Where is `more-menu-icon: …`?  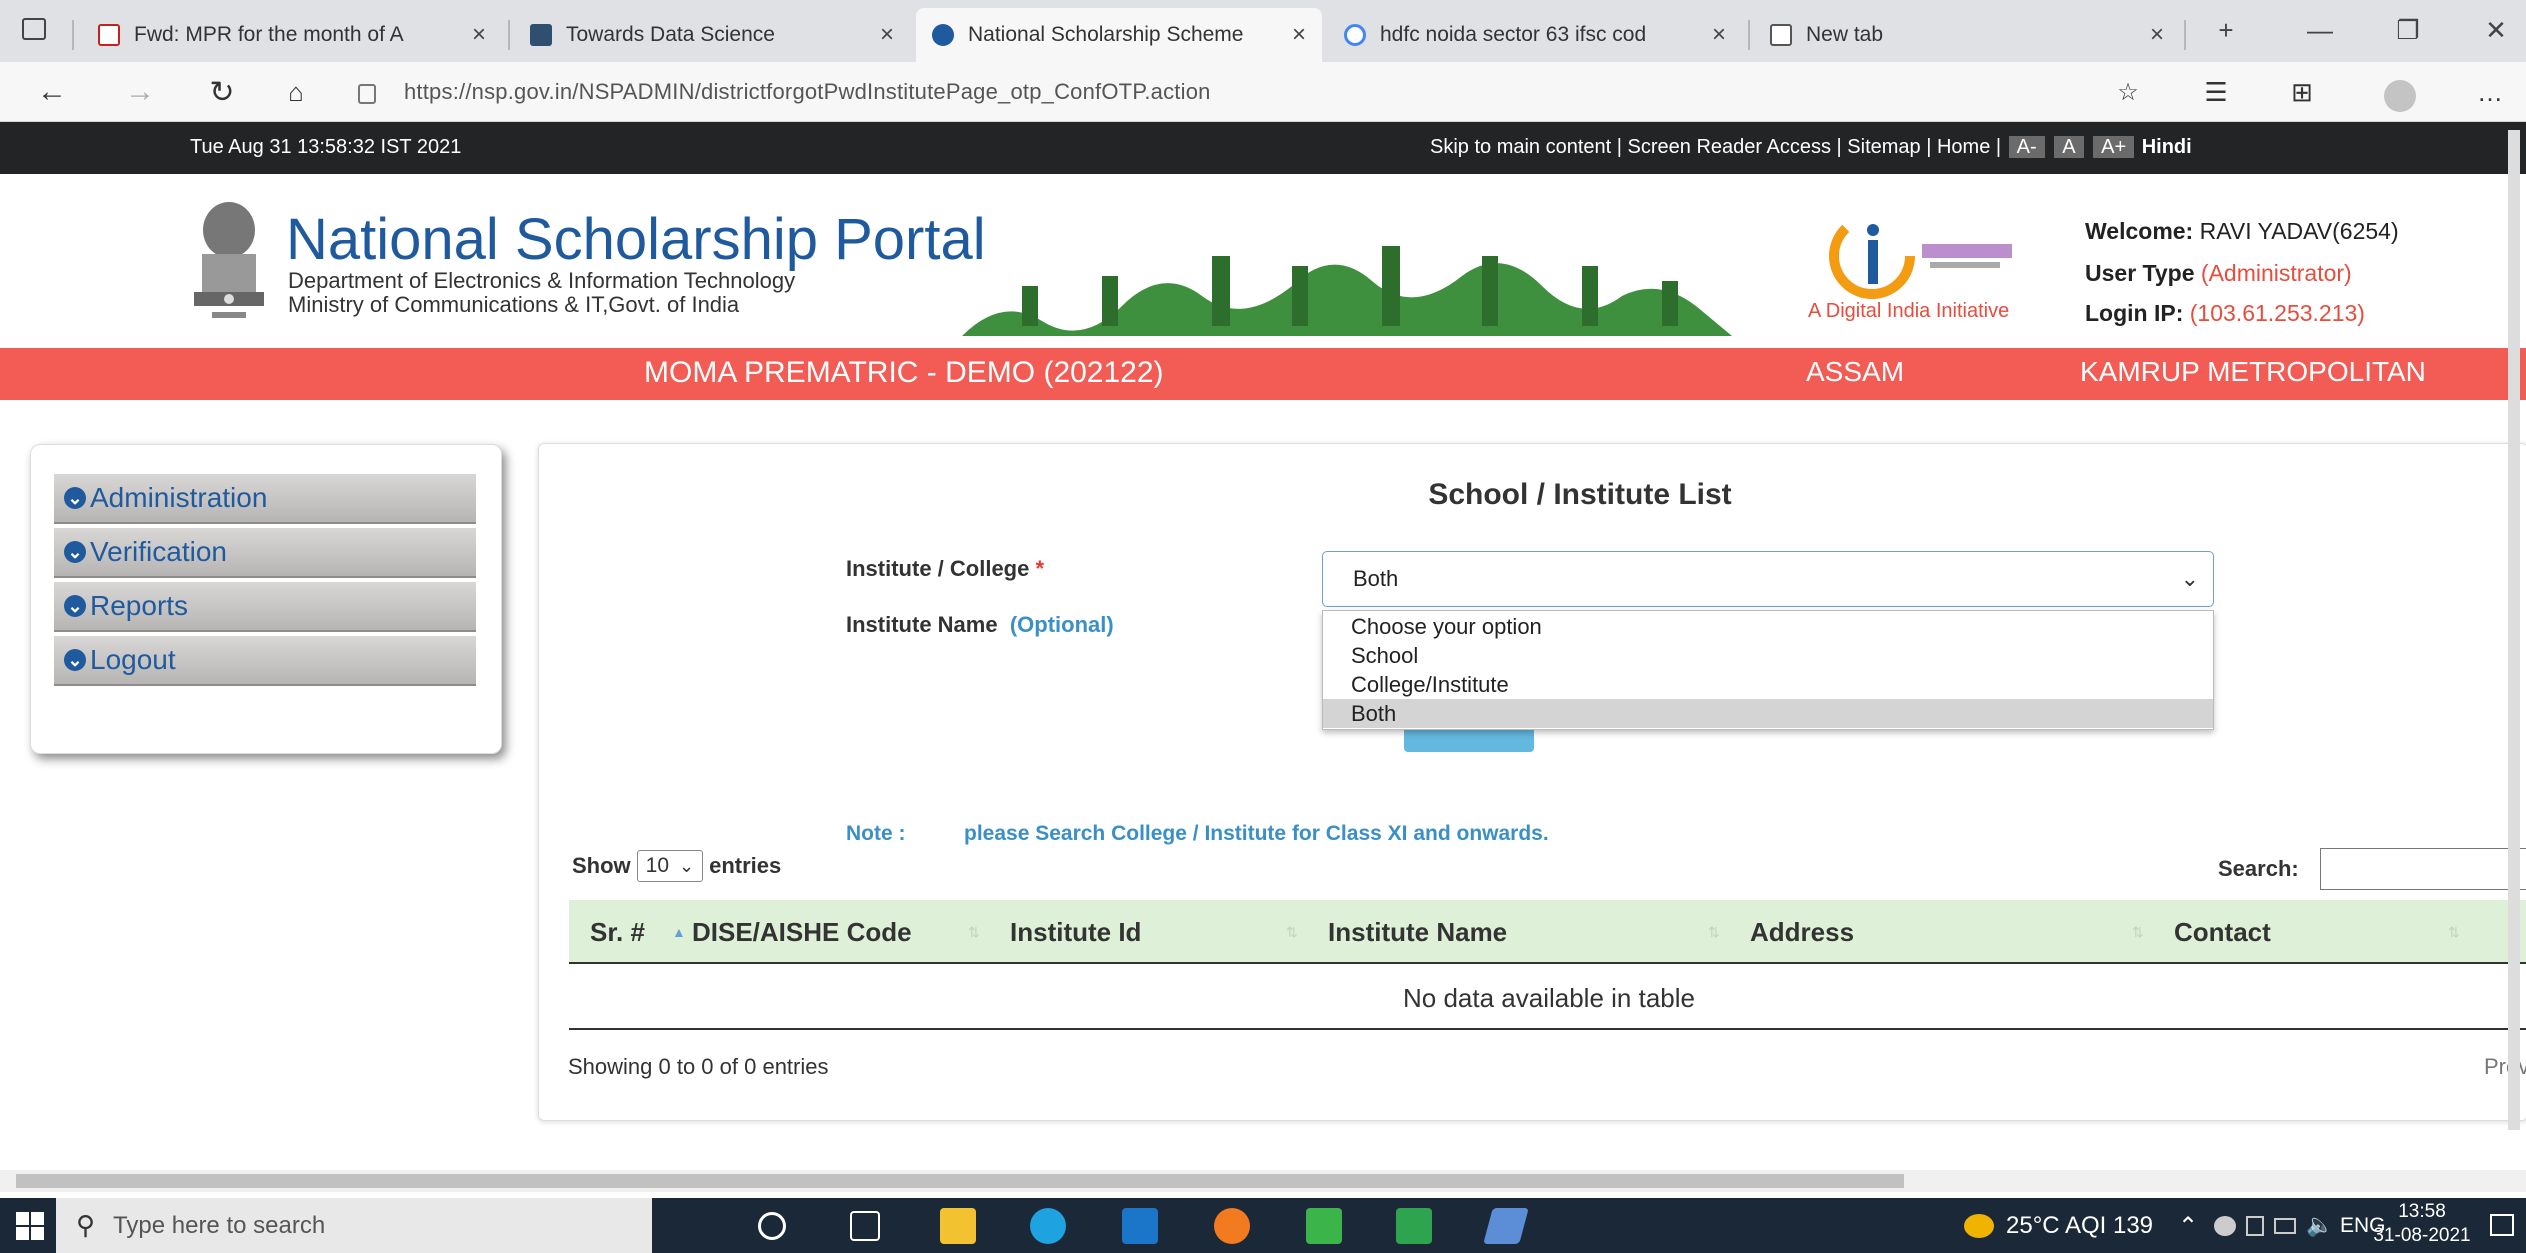
more-menu-icon: … is located at coordinates (2490, 92).